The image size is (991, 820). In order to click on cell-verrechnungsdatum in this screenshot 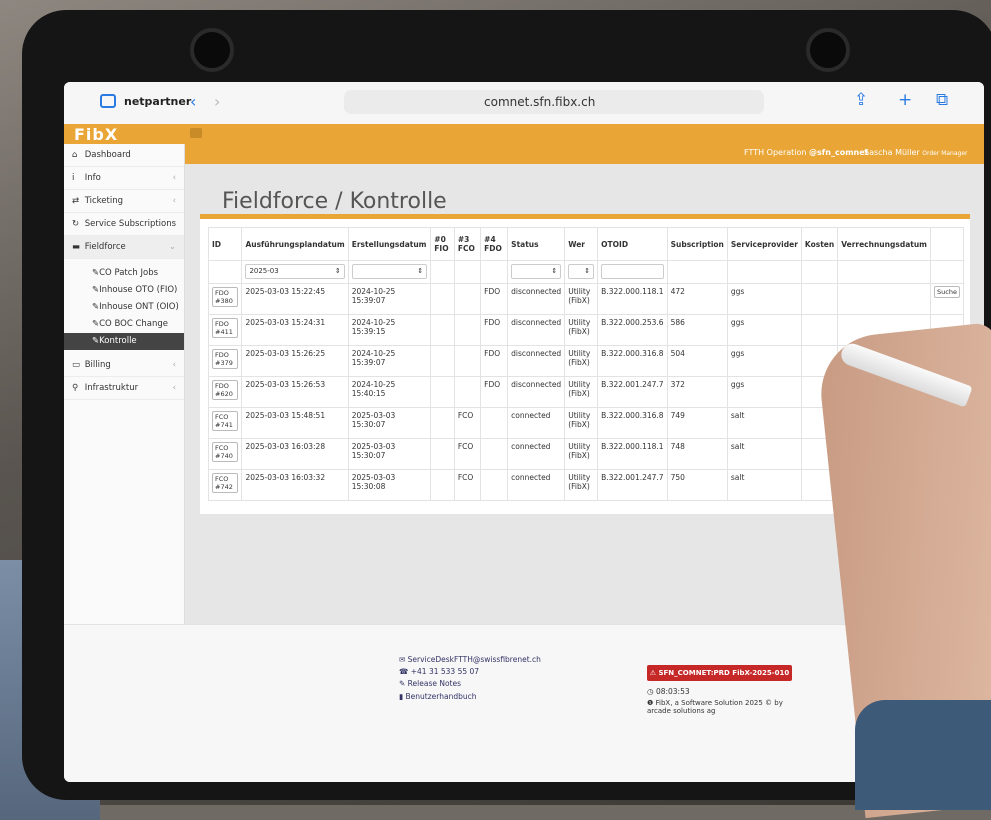, I will do `click(884, 299)`.